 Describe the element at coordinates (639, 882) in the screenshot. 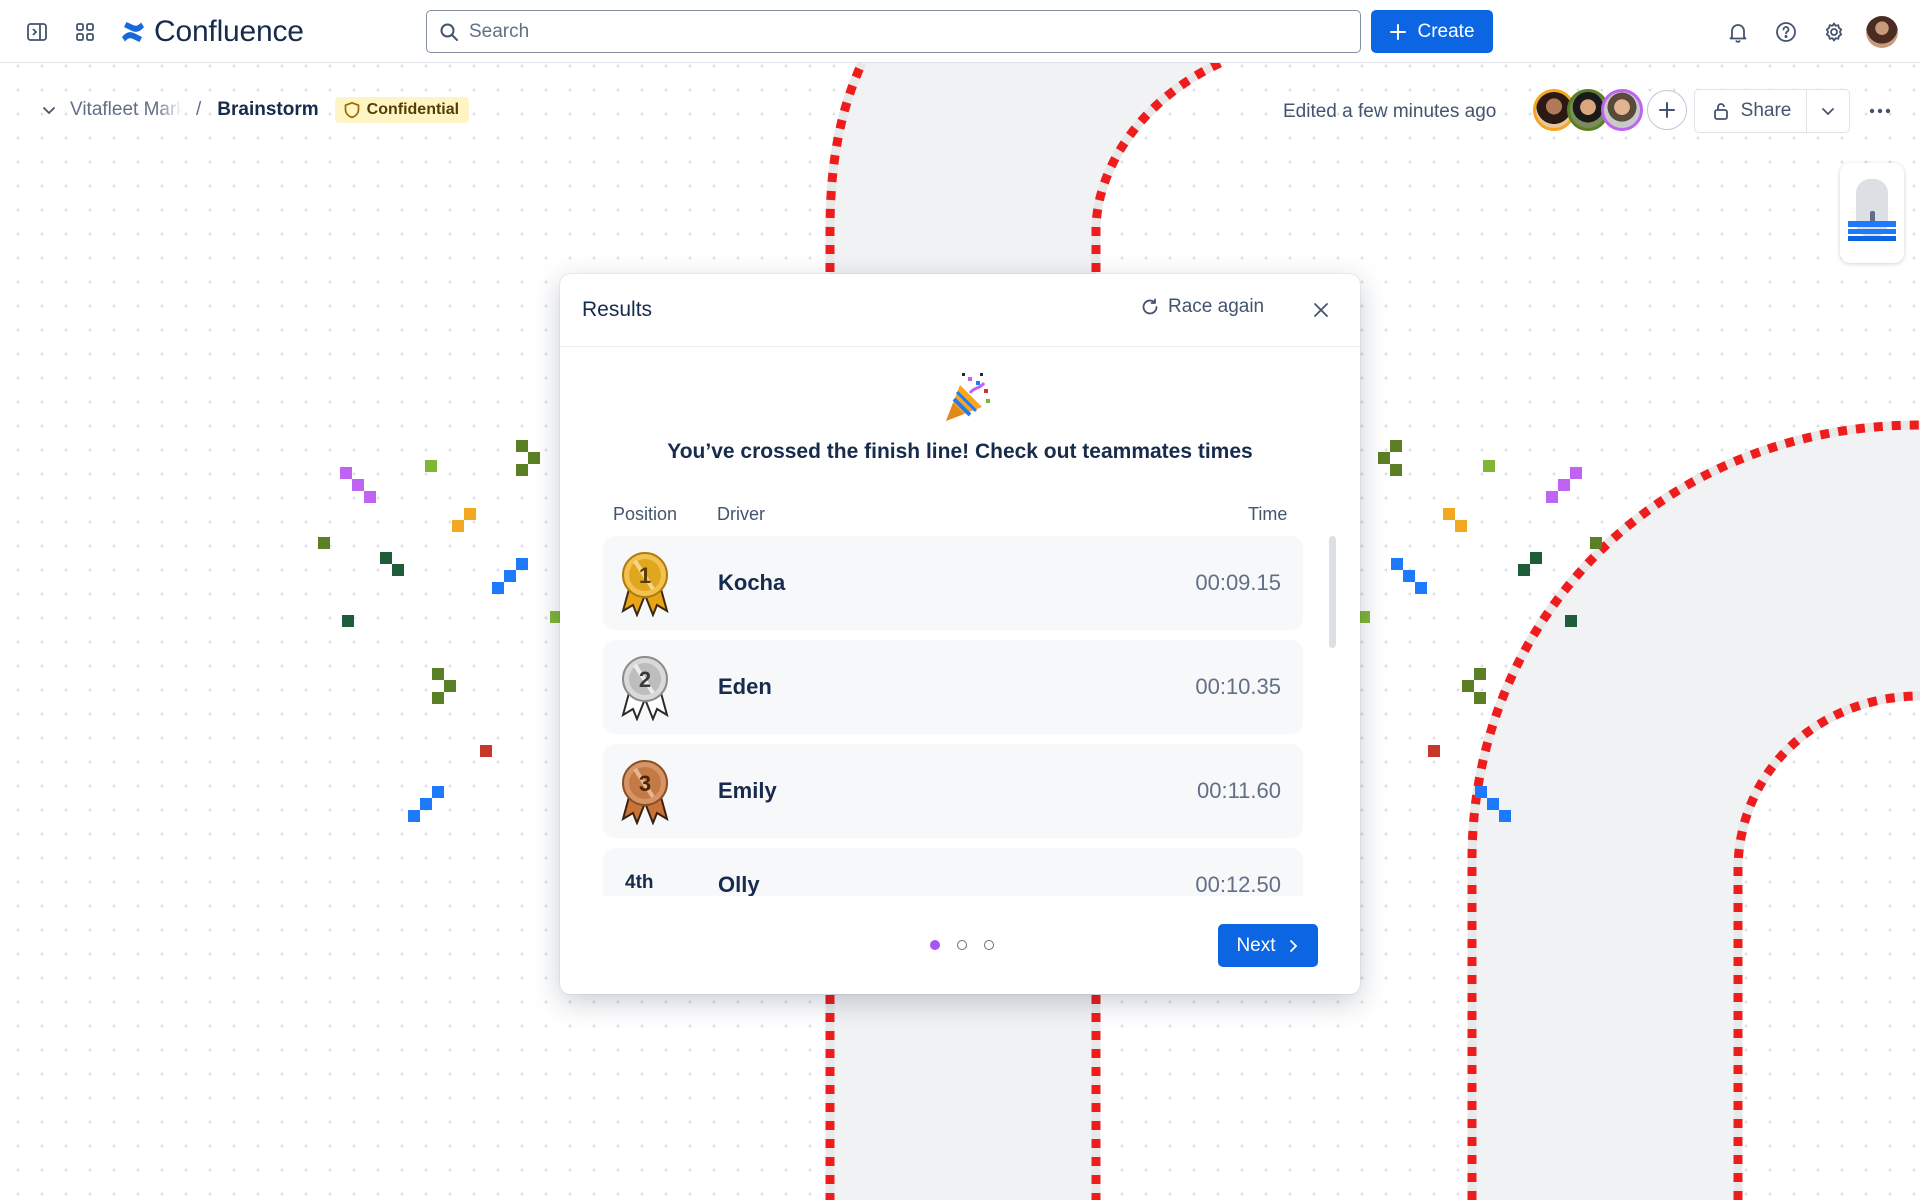

I see `position-label: 4th` at that location.